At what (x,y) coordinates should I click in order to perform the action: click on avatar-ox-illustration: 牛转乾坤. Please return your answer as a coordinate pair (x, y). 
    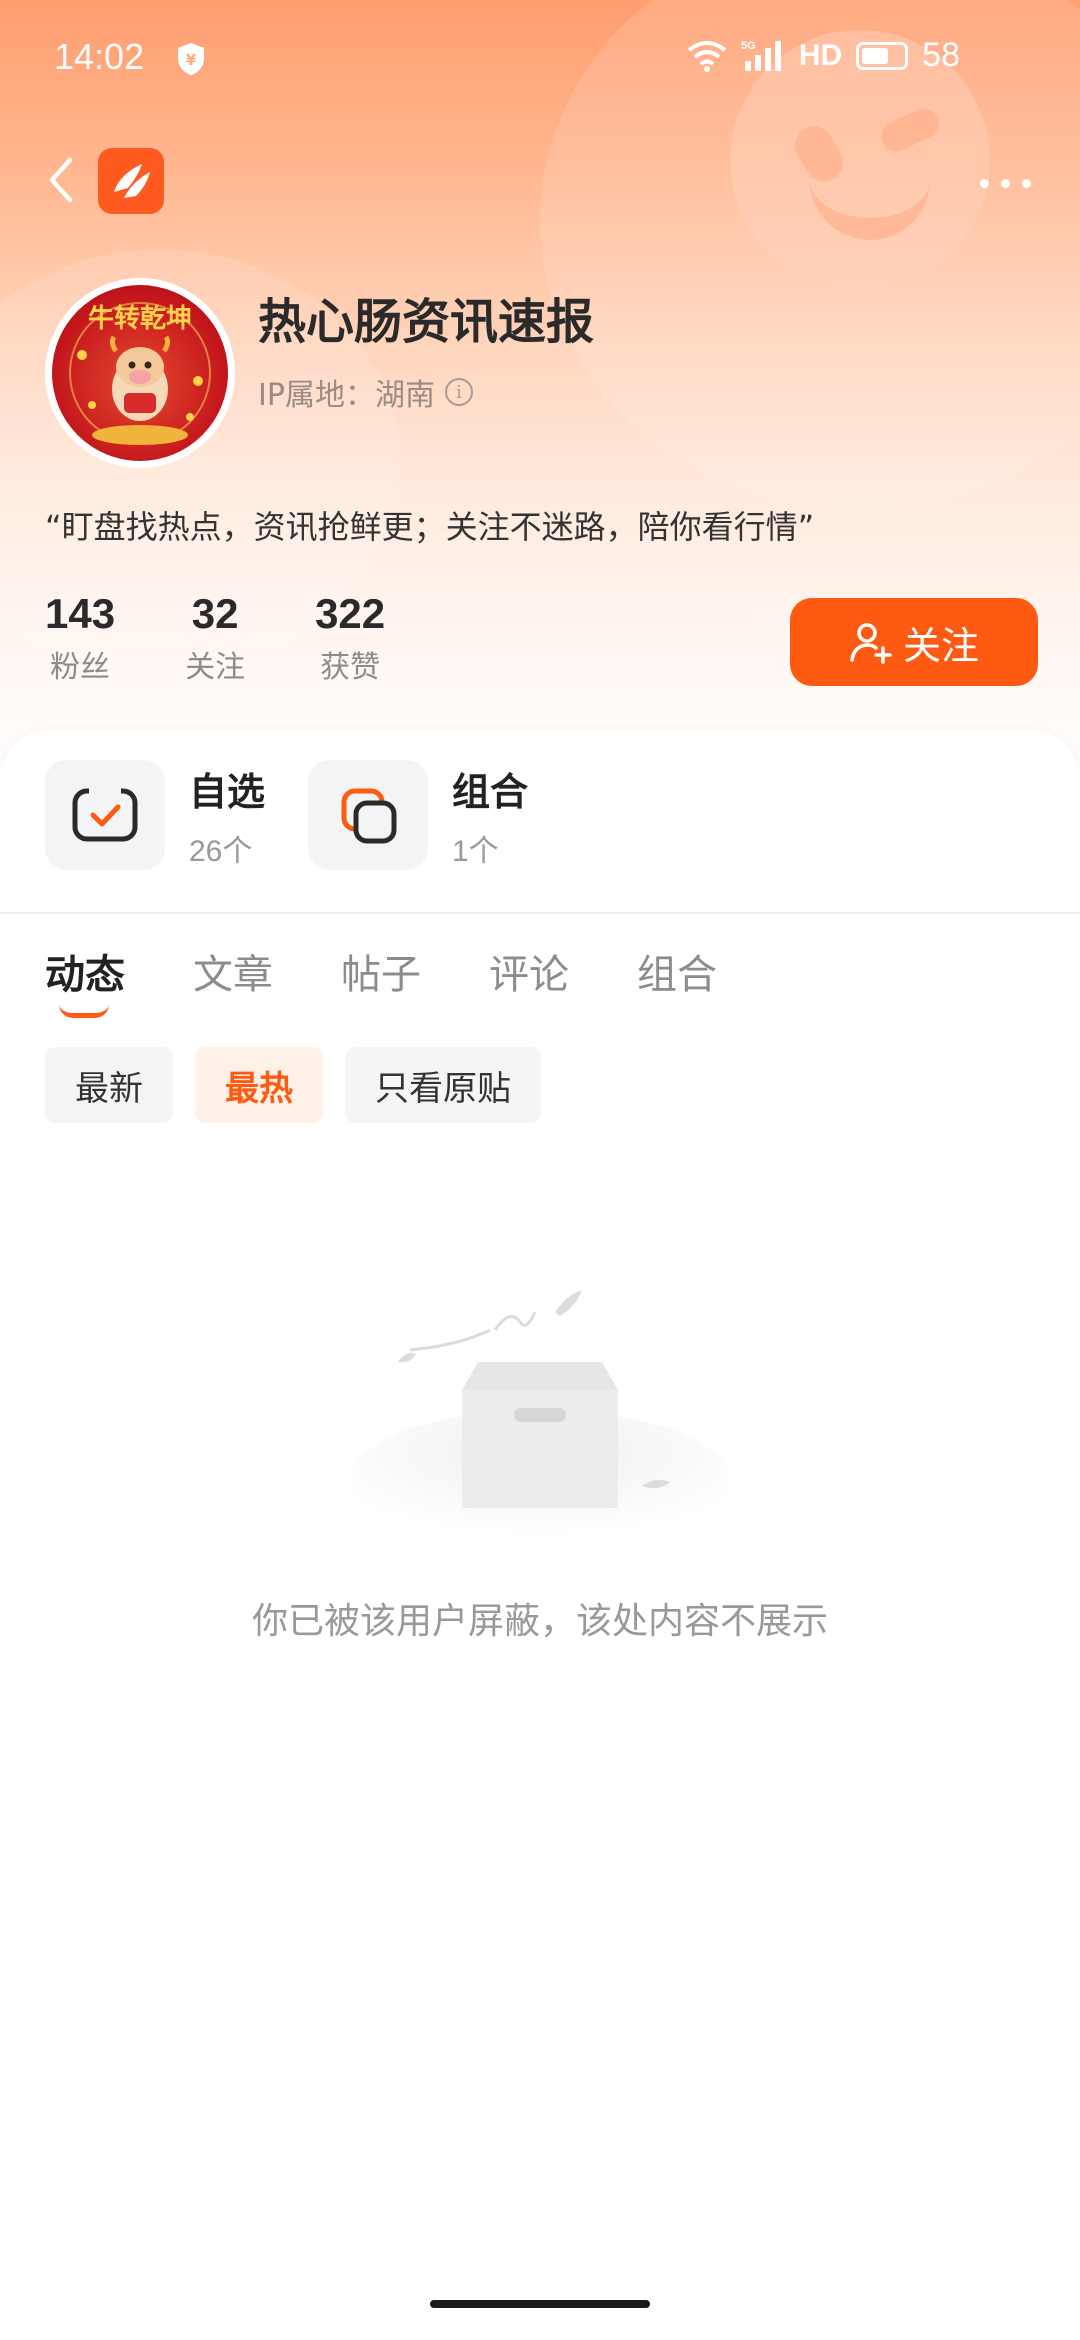
    Looking at the image, I should click on (140, 373).